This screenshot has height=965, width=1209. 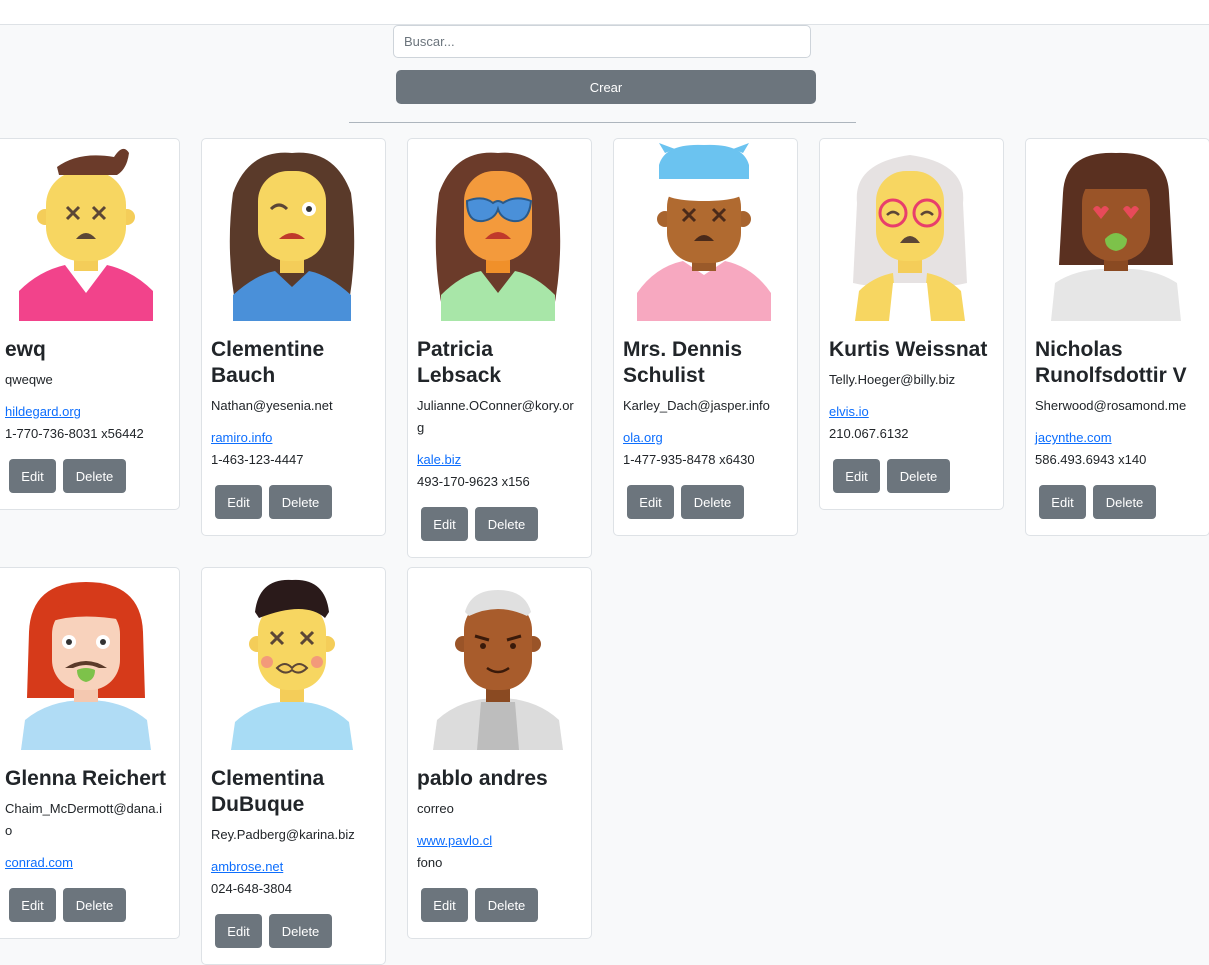 I want to click on user-name: pablo andres, so click(x=482, y=778).